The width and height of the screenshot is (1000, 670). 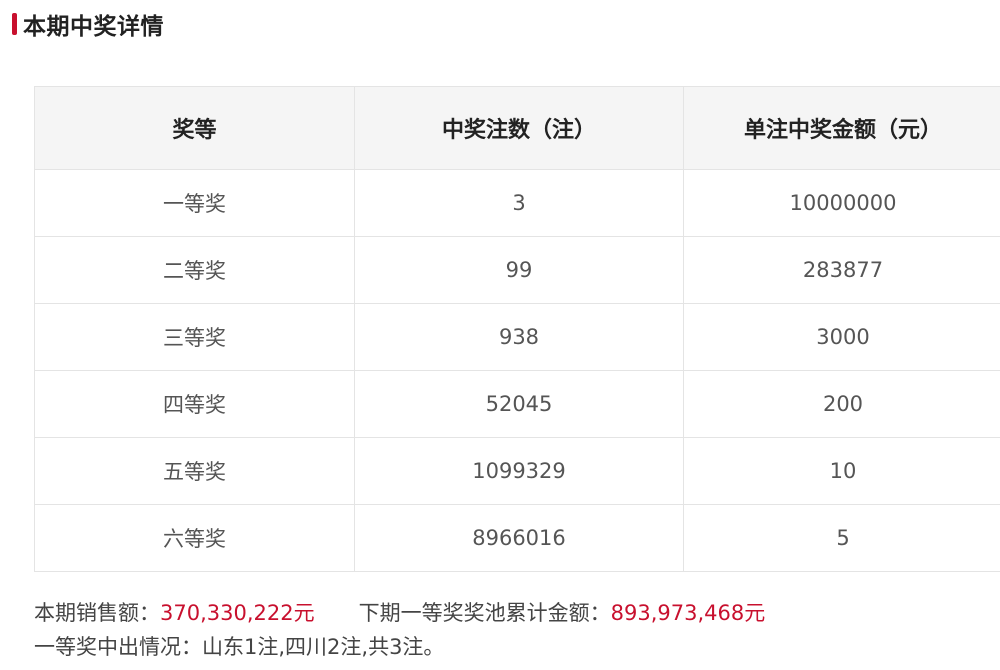 I want to click on cell-count: 8966016, so click(x=519, y=538).